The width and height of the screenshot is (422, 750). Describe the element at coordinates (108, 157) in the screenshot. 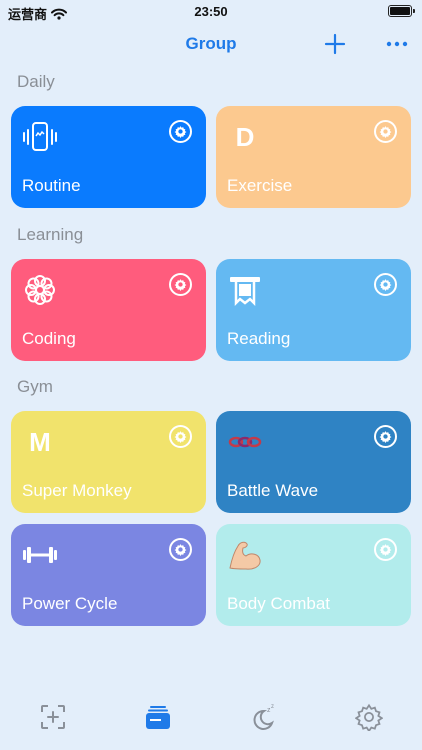

I see `card-routine: Routine` at that location.